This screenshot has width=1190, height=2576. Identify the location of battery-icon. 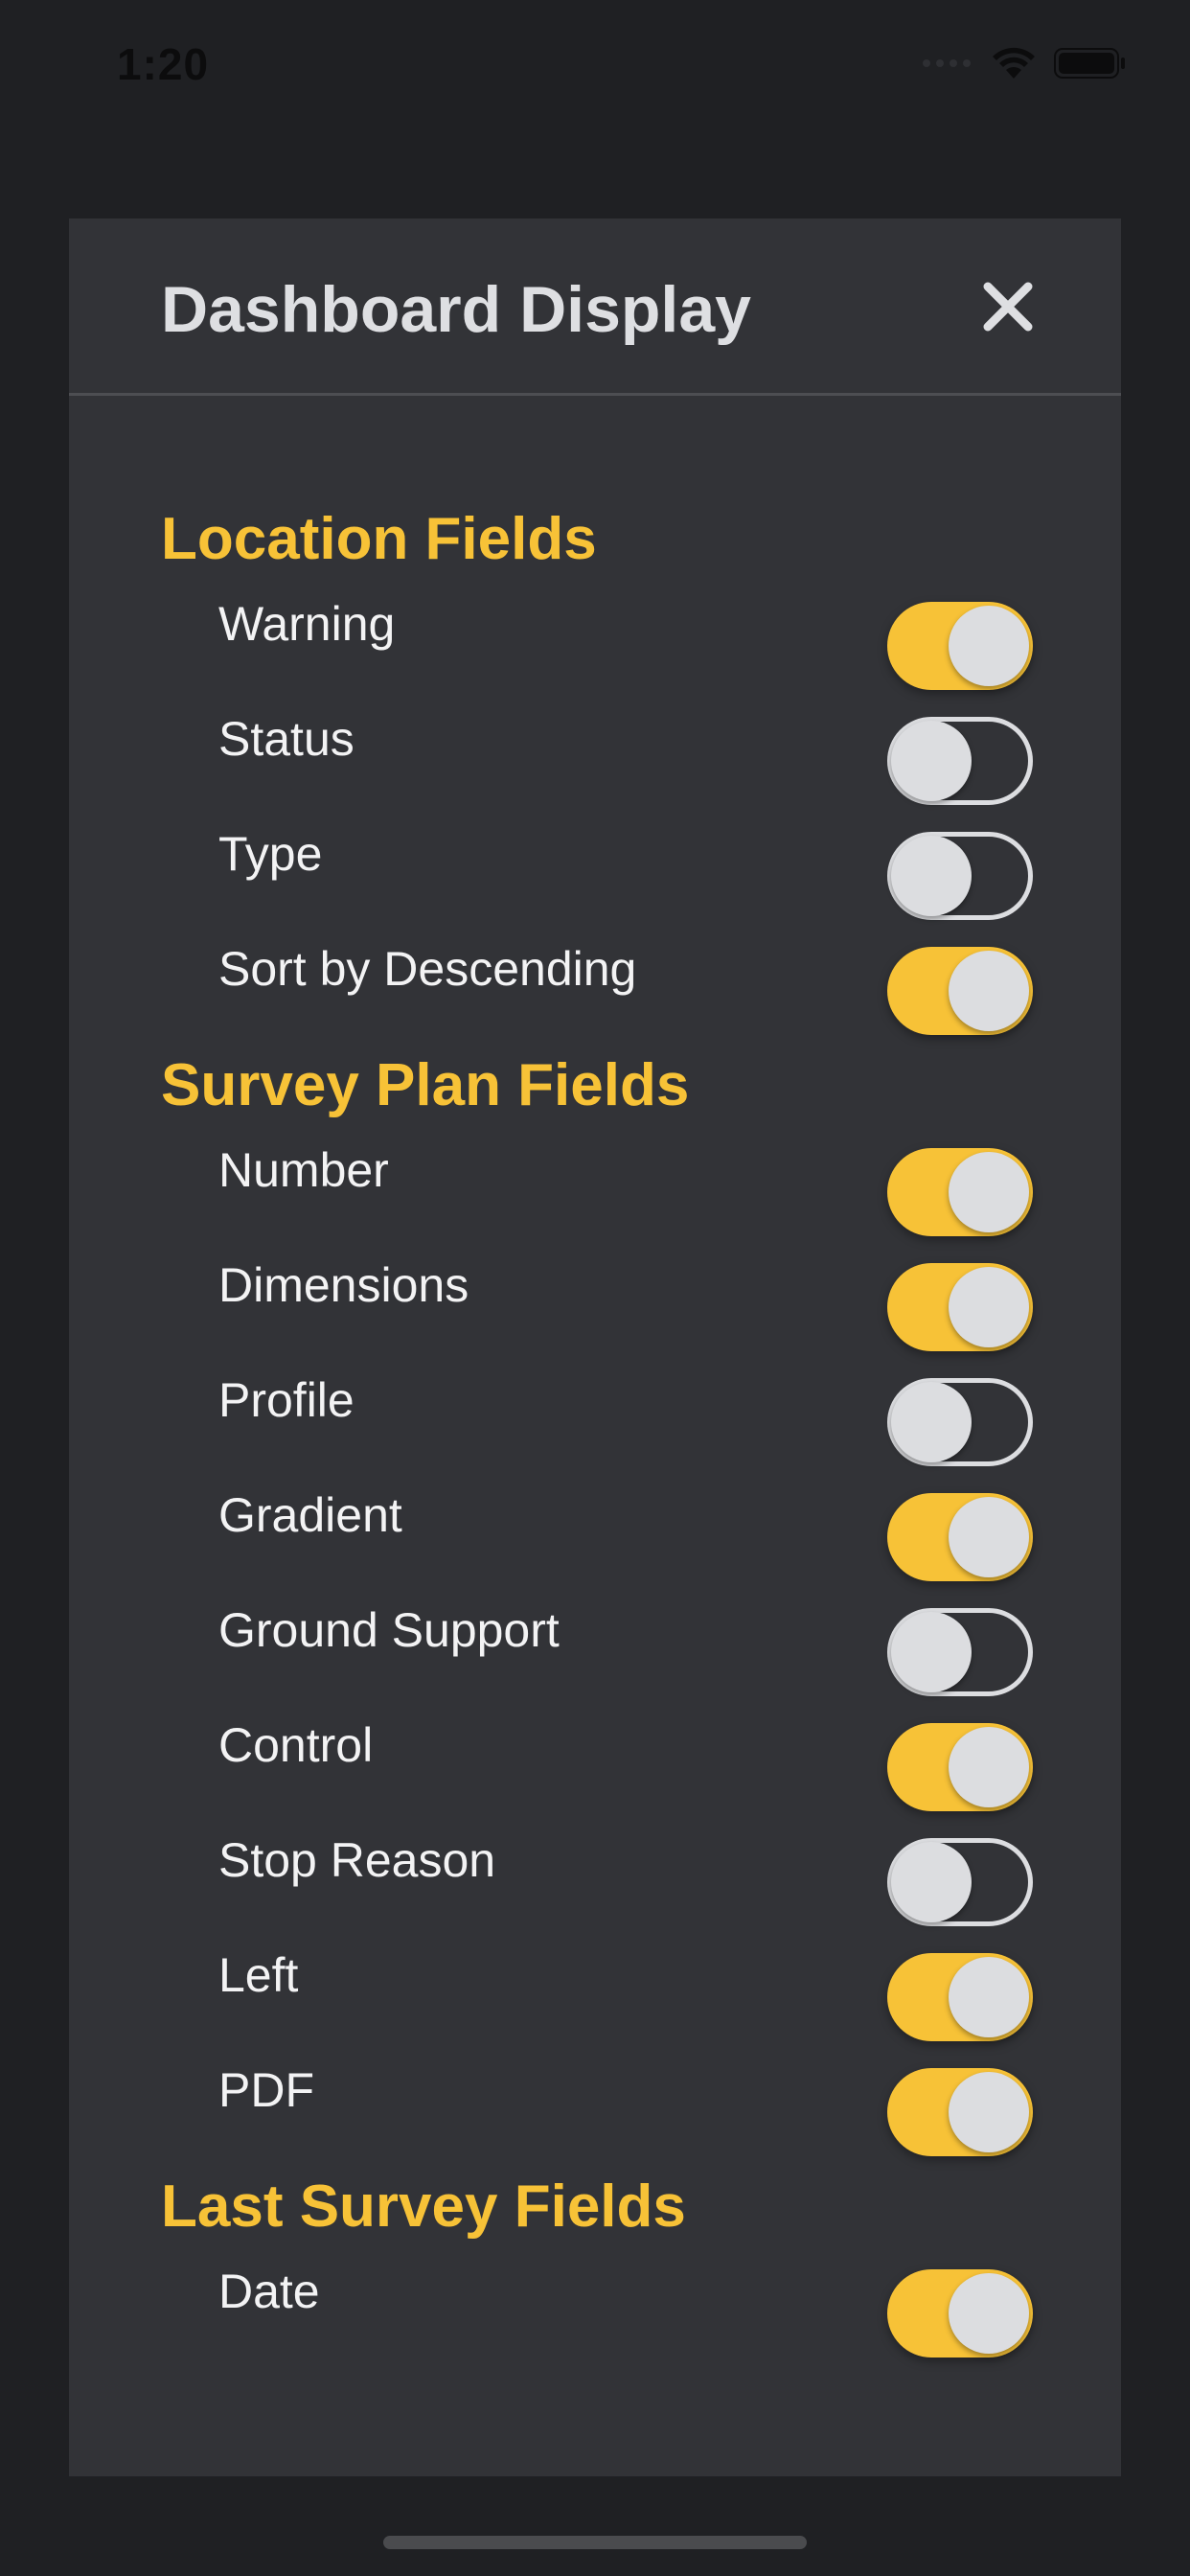
(1090, 63).